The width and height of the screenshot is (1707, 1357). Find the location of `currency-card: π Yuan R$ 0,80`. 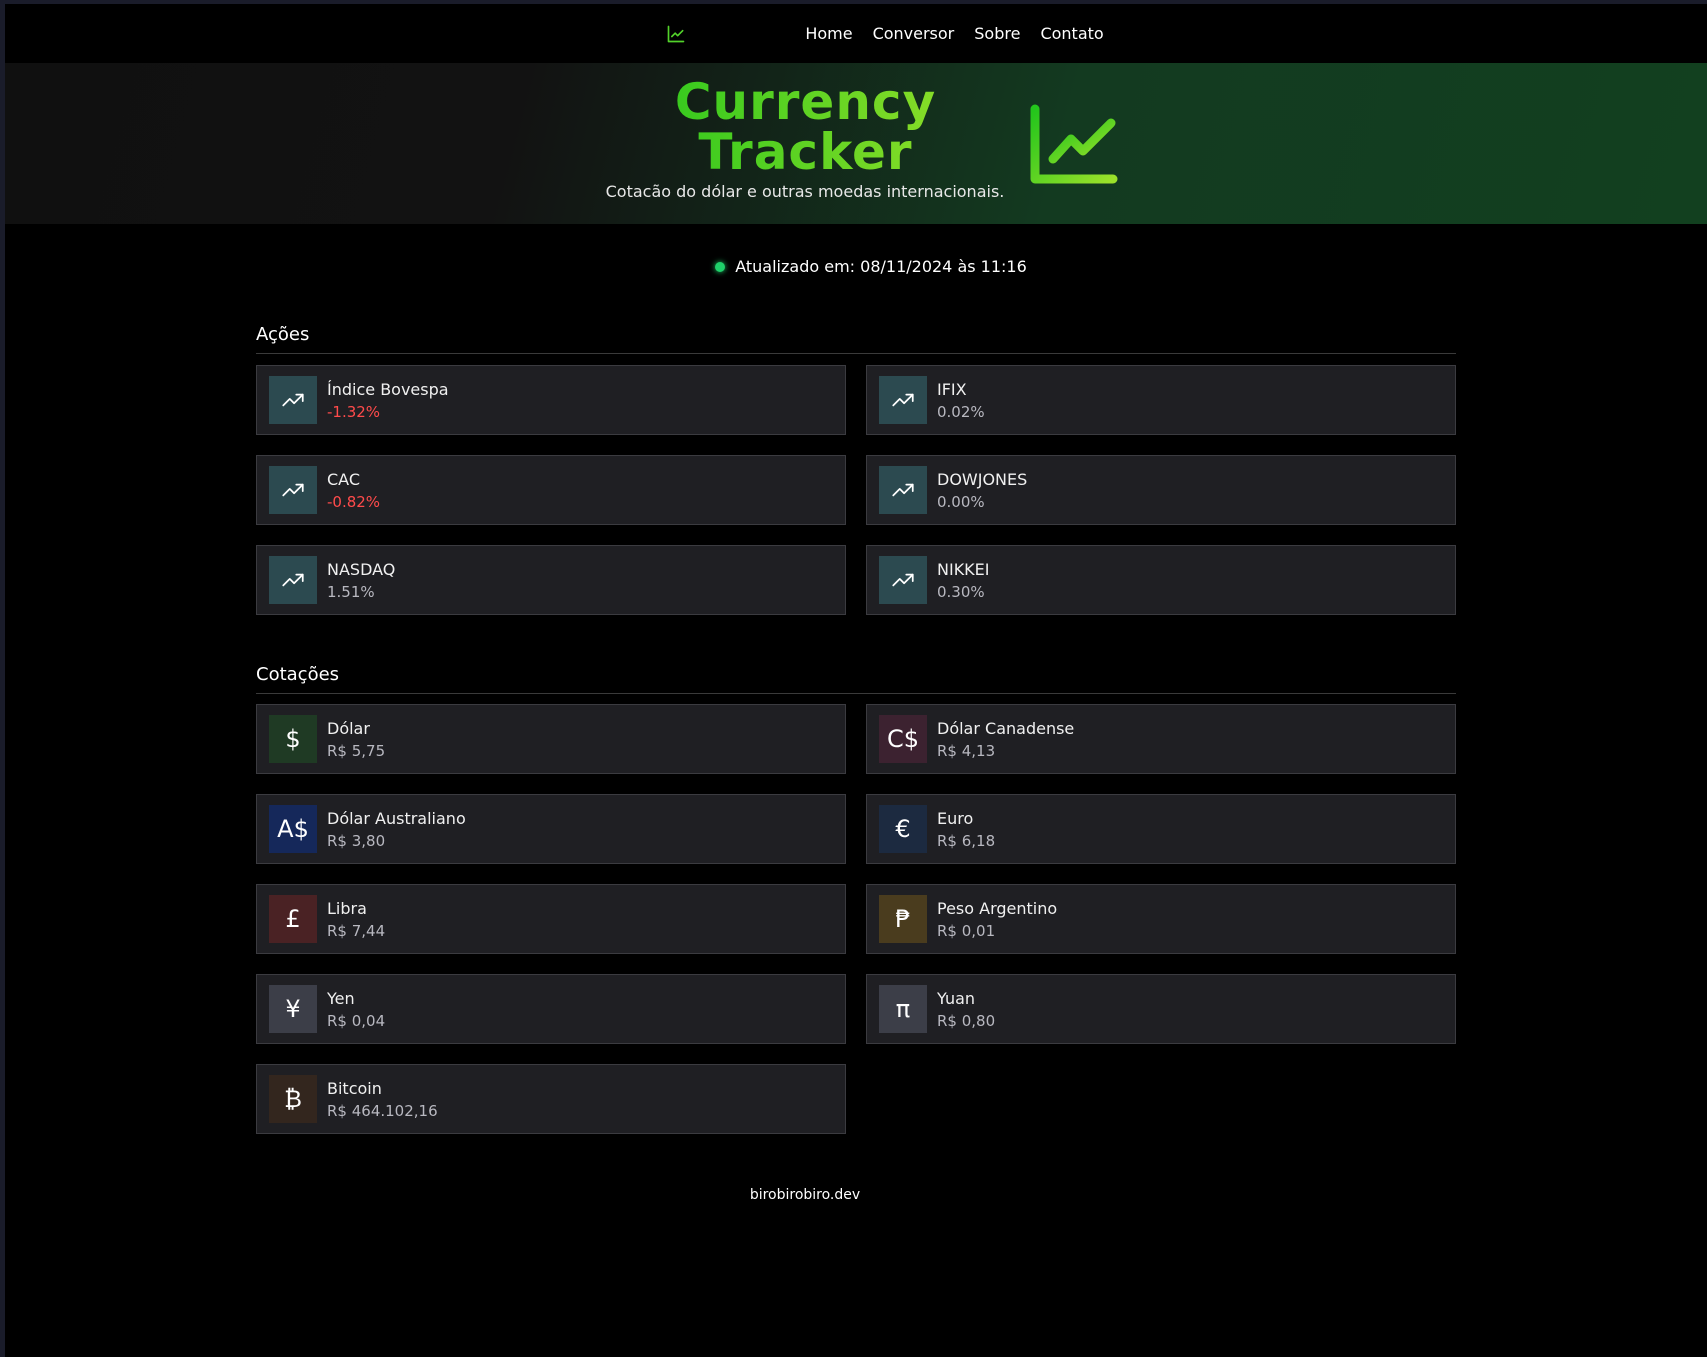

currency-card: π Yuan R$ 0,80 is located at coordinates (1161, 1009).